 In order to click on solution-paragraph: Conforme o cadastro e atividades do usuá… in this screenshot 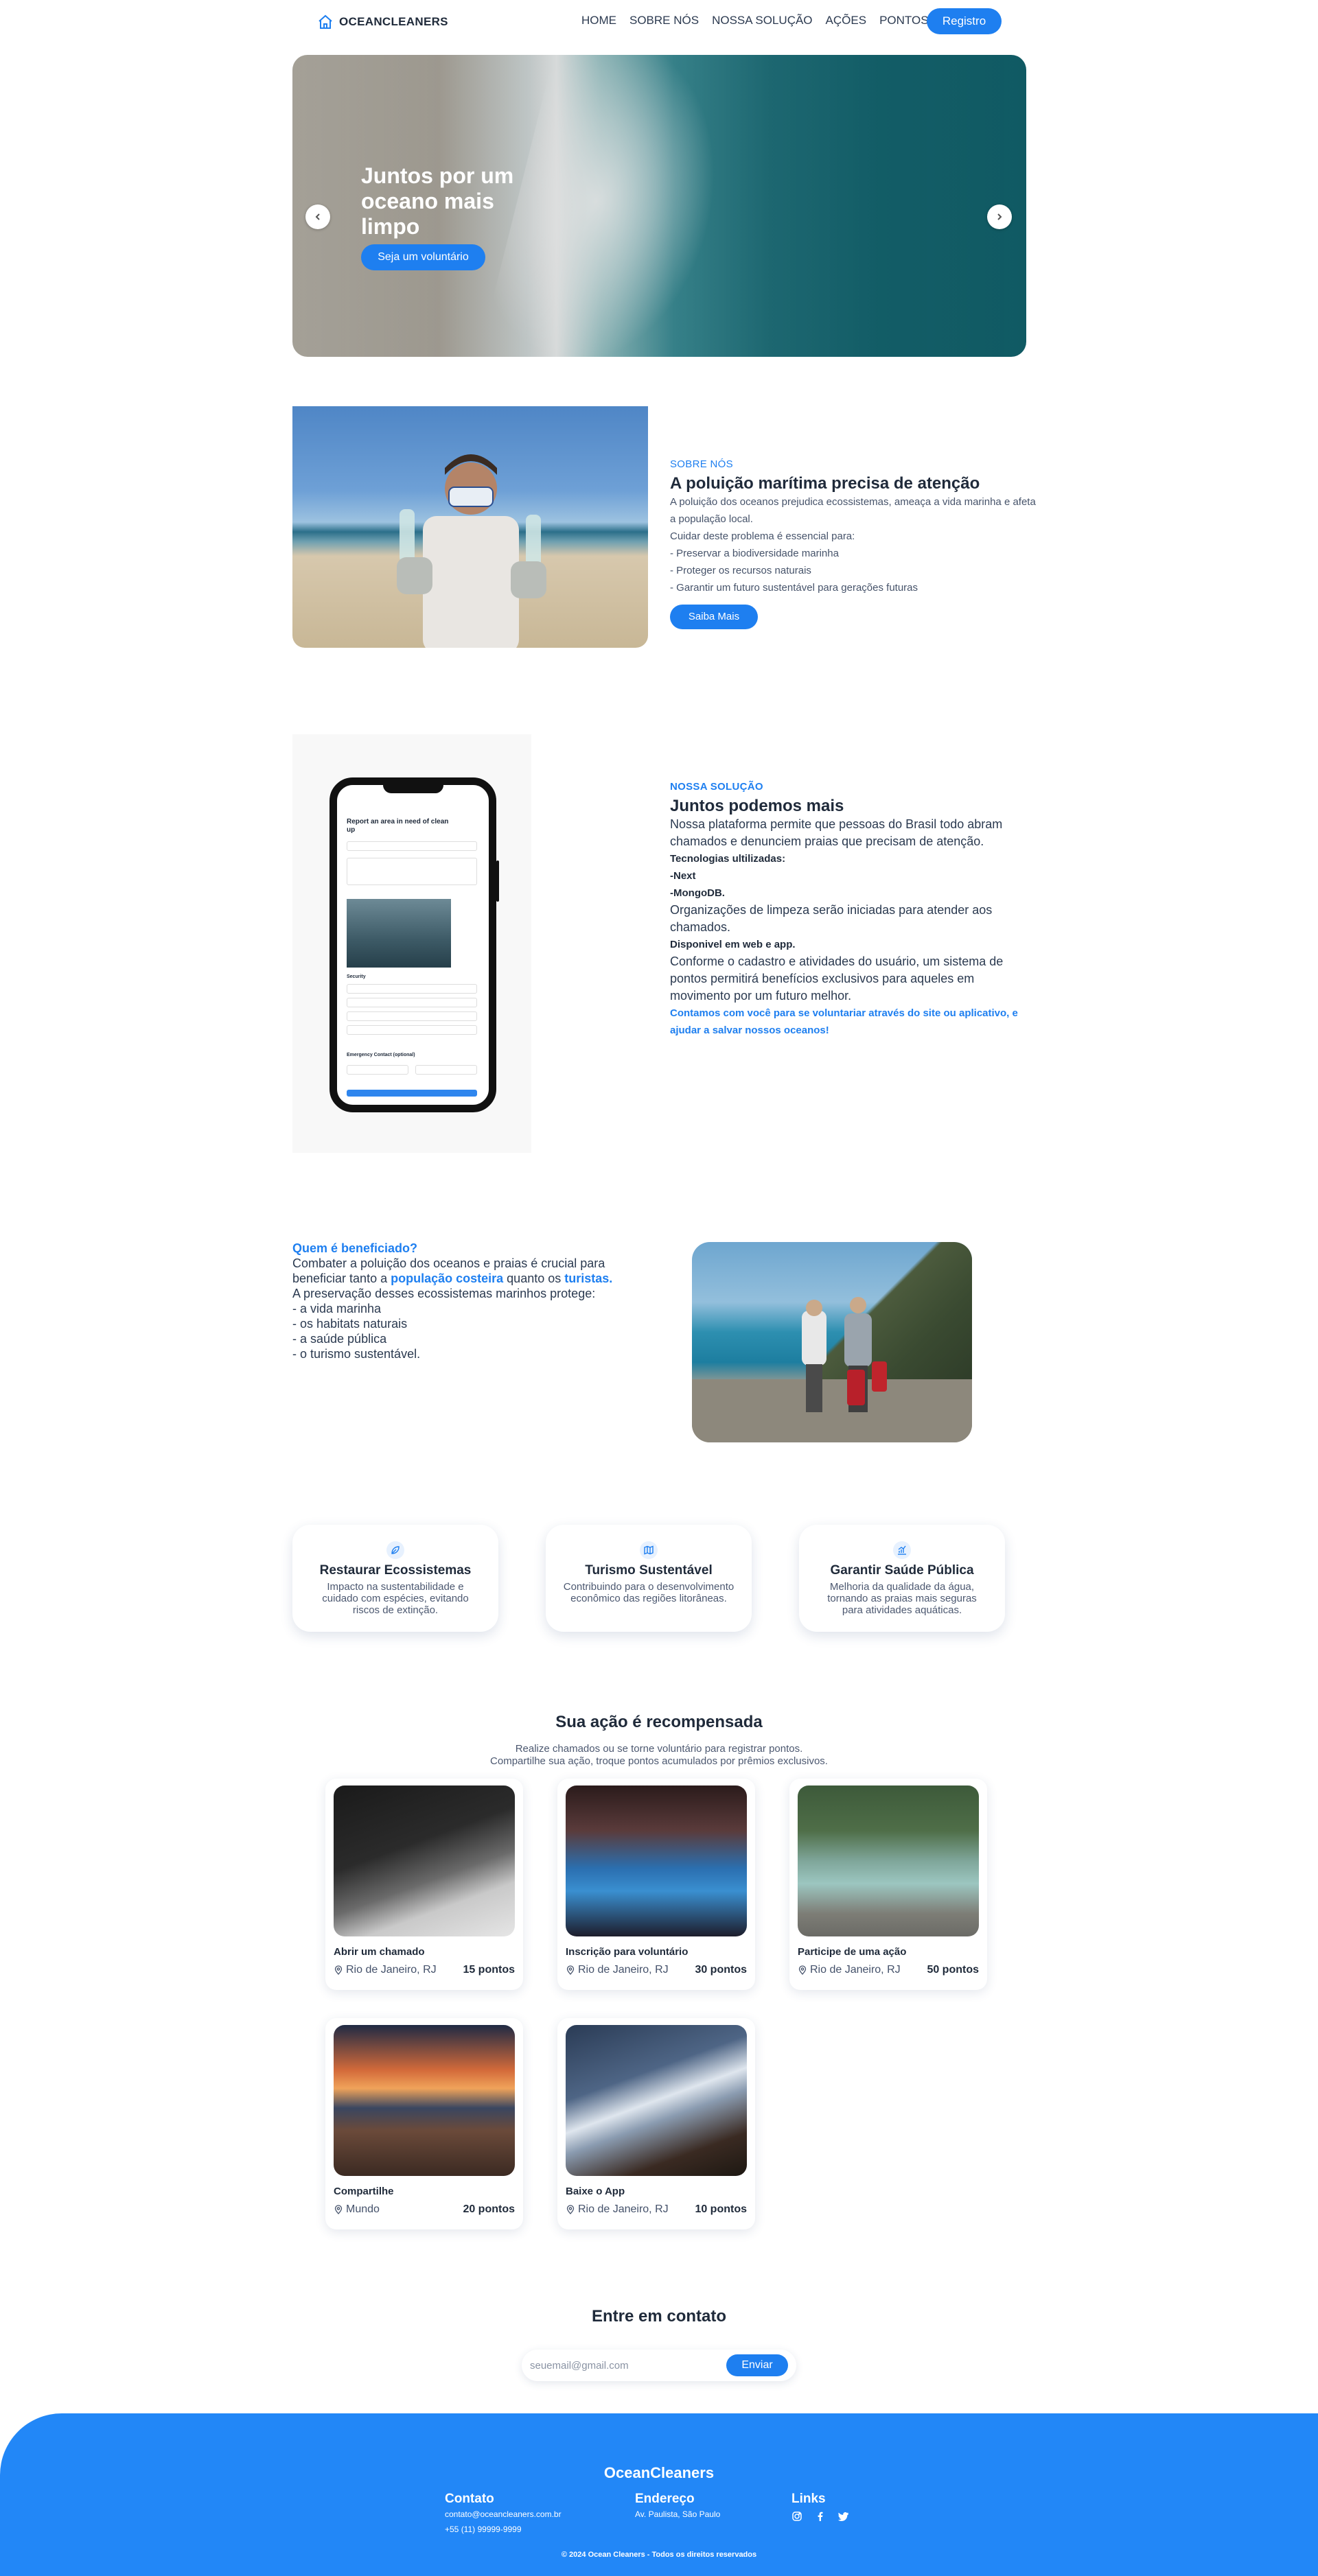, I will do `click(837, 979)`.